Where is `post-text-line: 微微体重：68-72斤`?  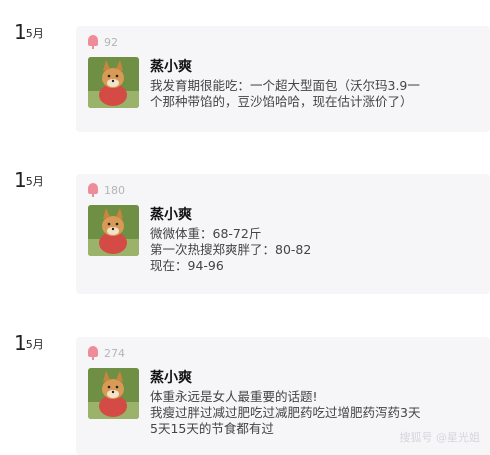 post-text-line: 微微体重：68-72斤 is located at coordinates (206, 233).